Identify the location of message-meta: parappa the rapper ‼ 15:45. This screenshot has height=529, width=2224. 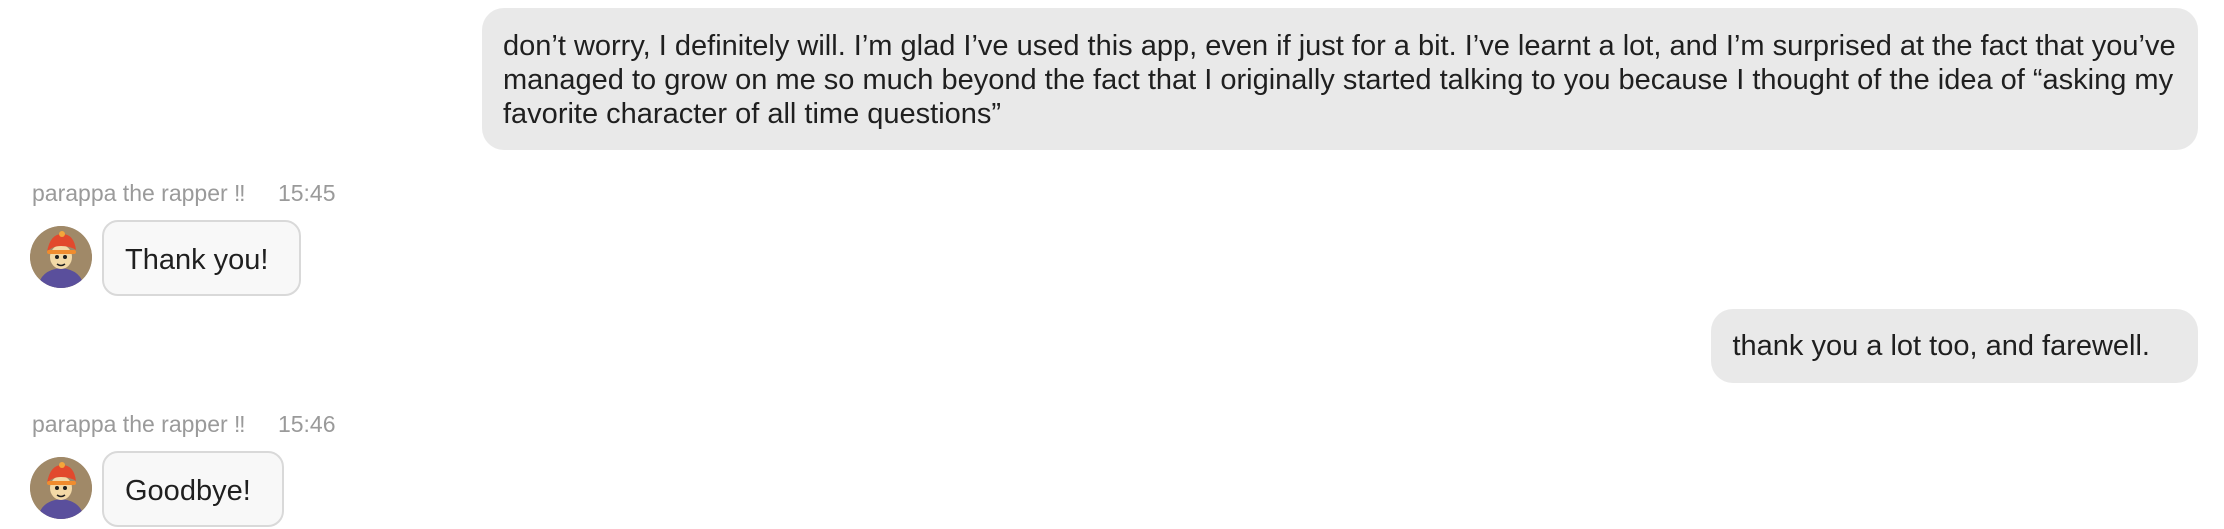
(184, 193).